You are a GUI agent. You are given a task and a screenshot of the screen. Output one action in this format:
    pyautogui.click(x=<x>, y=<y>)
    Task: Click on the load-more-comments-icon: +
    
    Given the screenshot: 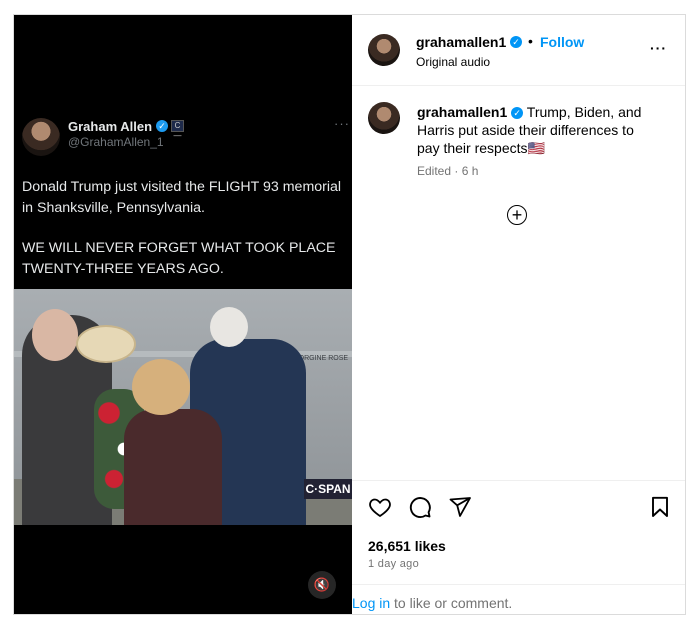 What is the action you would take?
    pyautogui.click(x=517, y=215)
    